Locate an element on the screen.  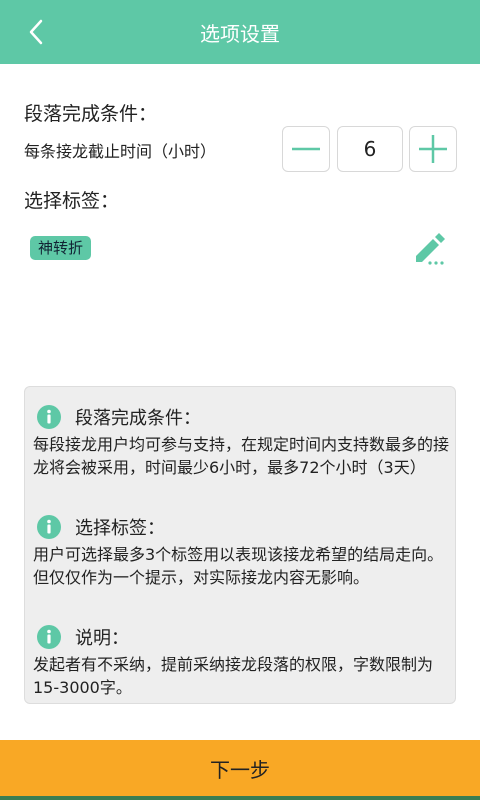
bottom-edge-strip is located at coordinates (240, 798).